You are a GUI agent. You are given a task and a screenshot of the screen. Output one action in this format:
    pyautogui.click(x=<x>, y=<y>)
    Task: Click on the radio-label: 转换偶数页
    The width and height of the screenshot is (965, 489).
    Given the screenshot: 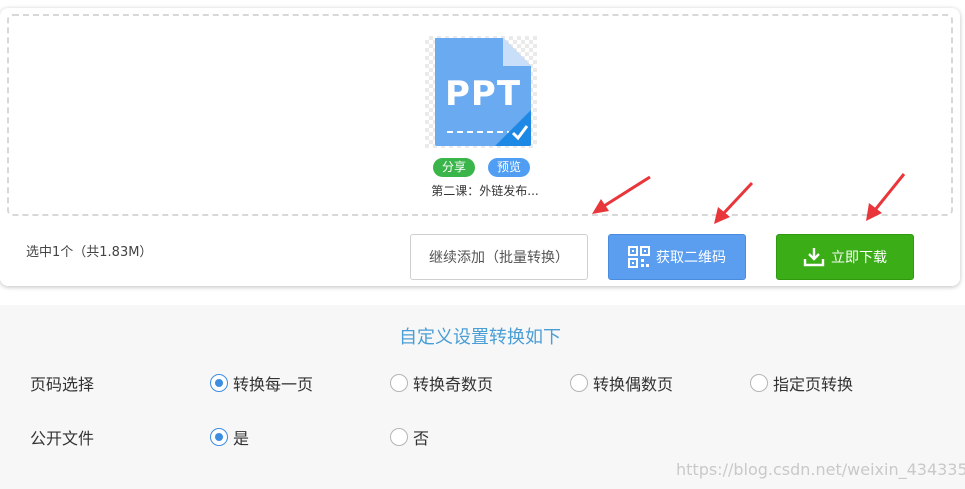 What is the action you would take?
    pyautogui.click(x=633, y=384)
    